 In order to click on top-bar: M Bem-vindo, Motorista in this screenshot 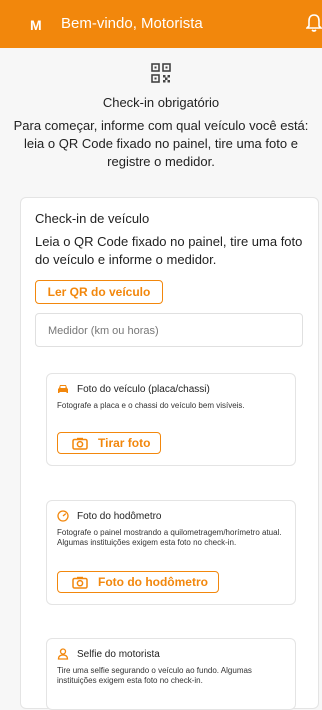, I will do `click(161, 24)`.